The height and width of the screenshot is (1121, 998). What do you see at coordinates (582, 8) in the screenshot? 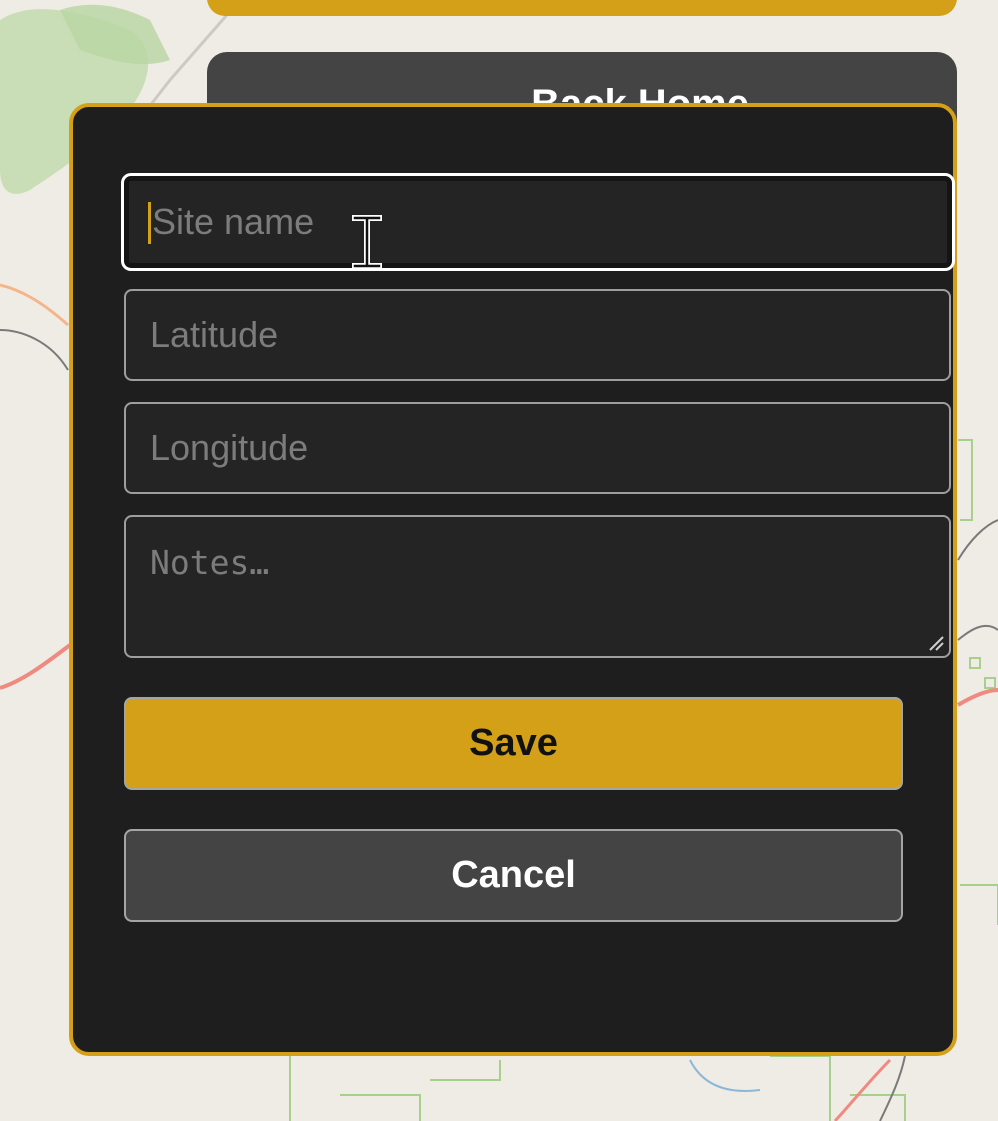
I see `top-action-button` at bounding box center [582, 8].